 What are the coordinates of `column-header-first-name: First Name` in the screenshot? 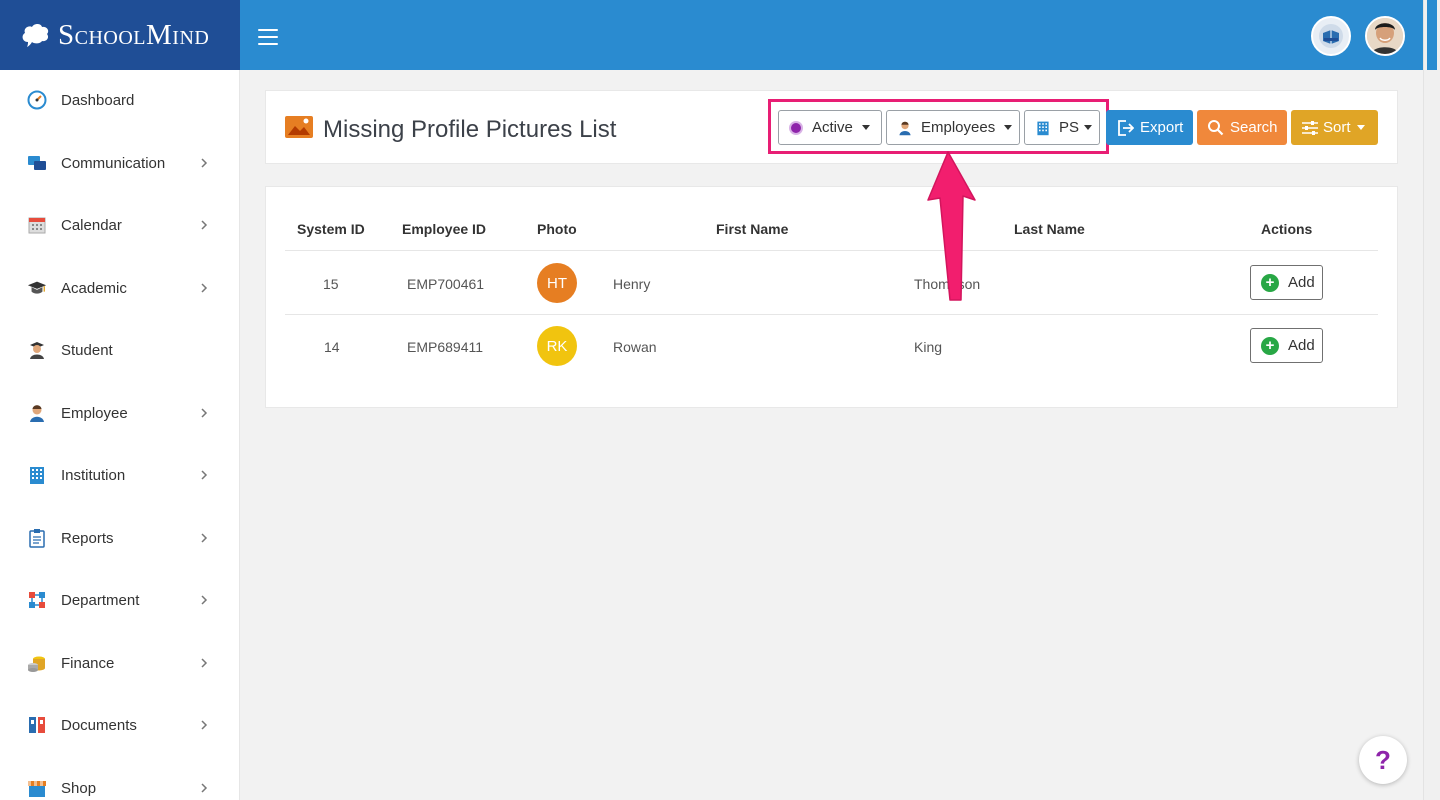 It's located at (752, 229).